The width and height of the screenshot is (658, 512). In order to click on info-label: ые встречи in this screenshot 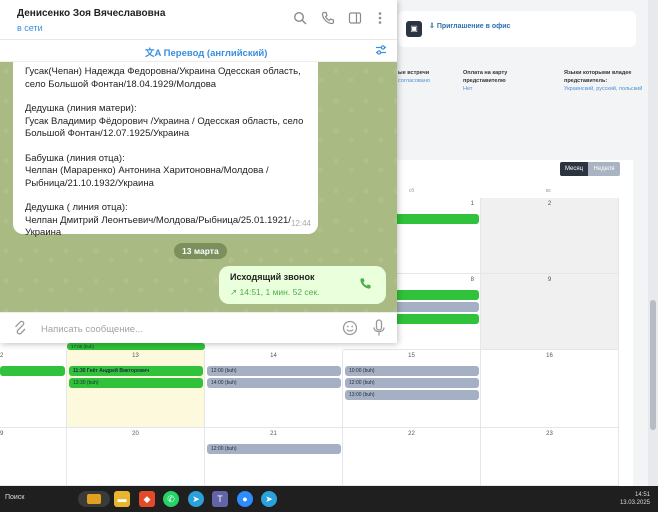, I will do `click(414, 73)`.